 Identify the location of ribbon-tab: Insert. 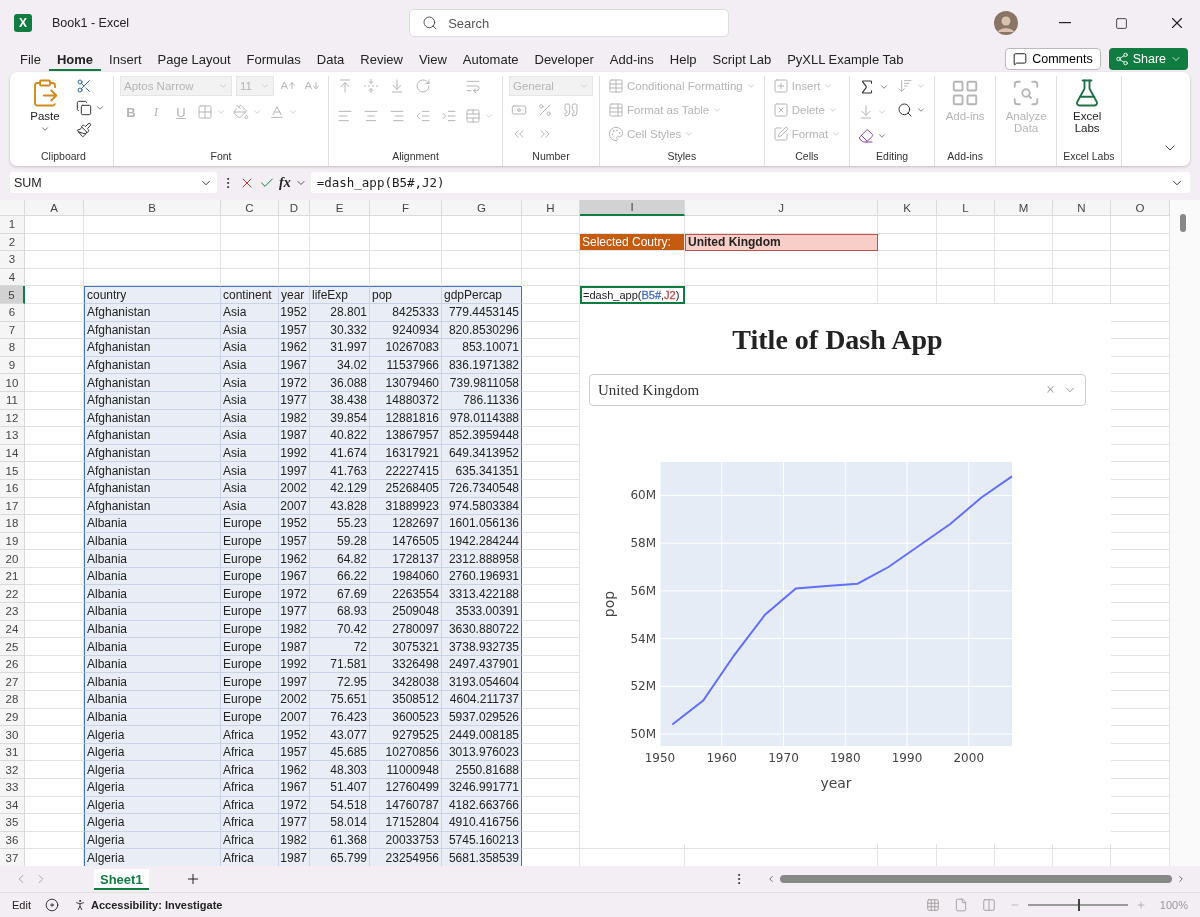
(125, 59).